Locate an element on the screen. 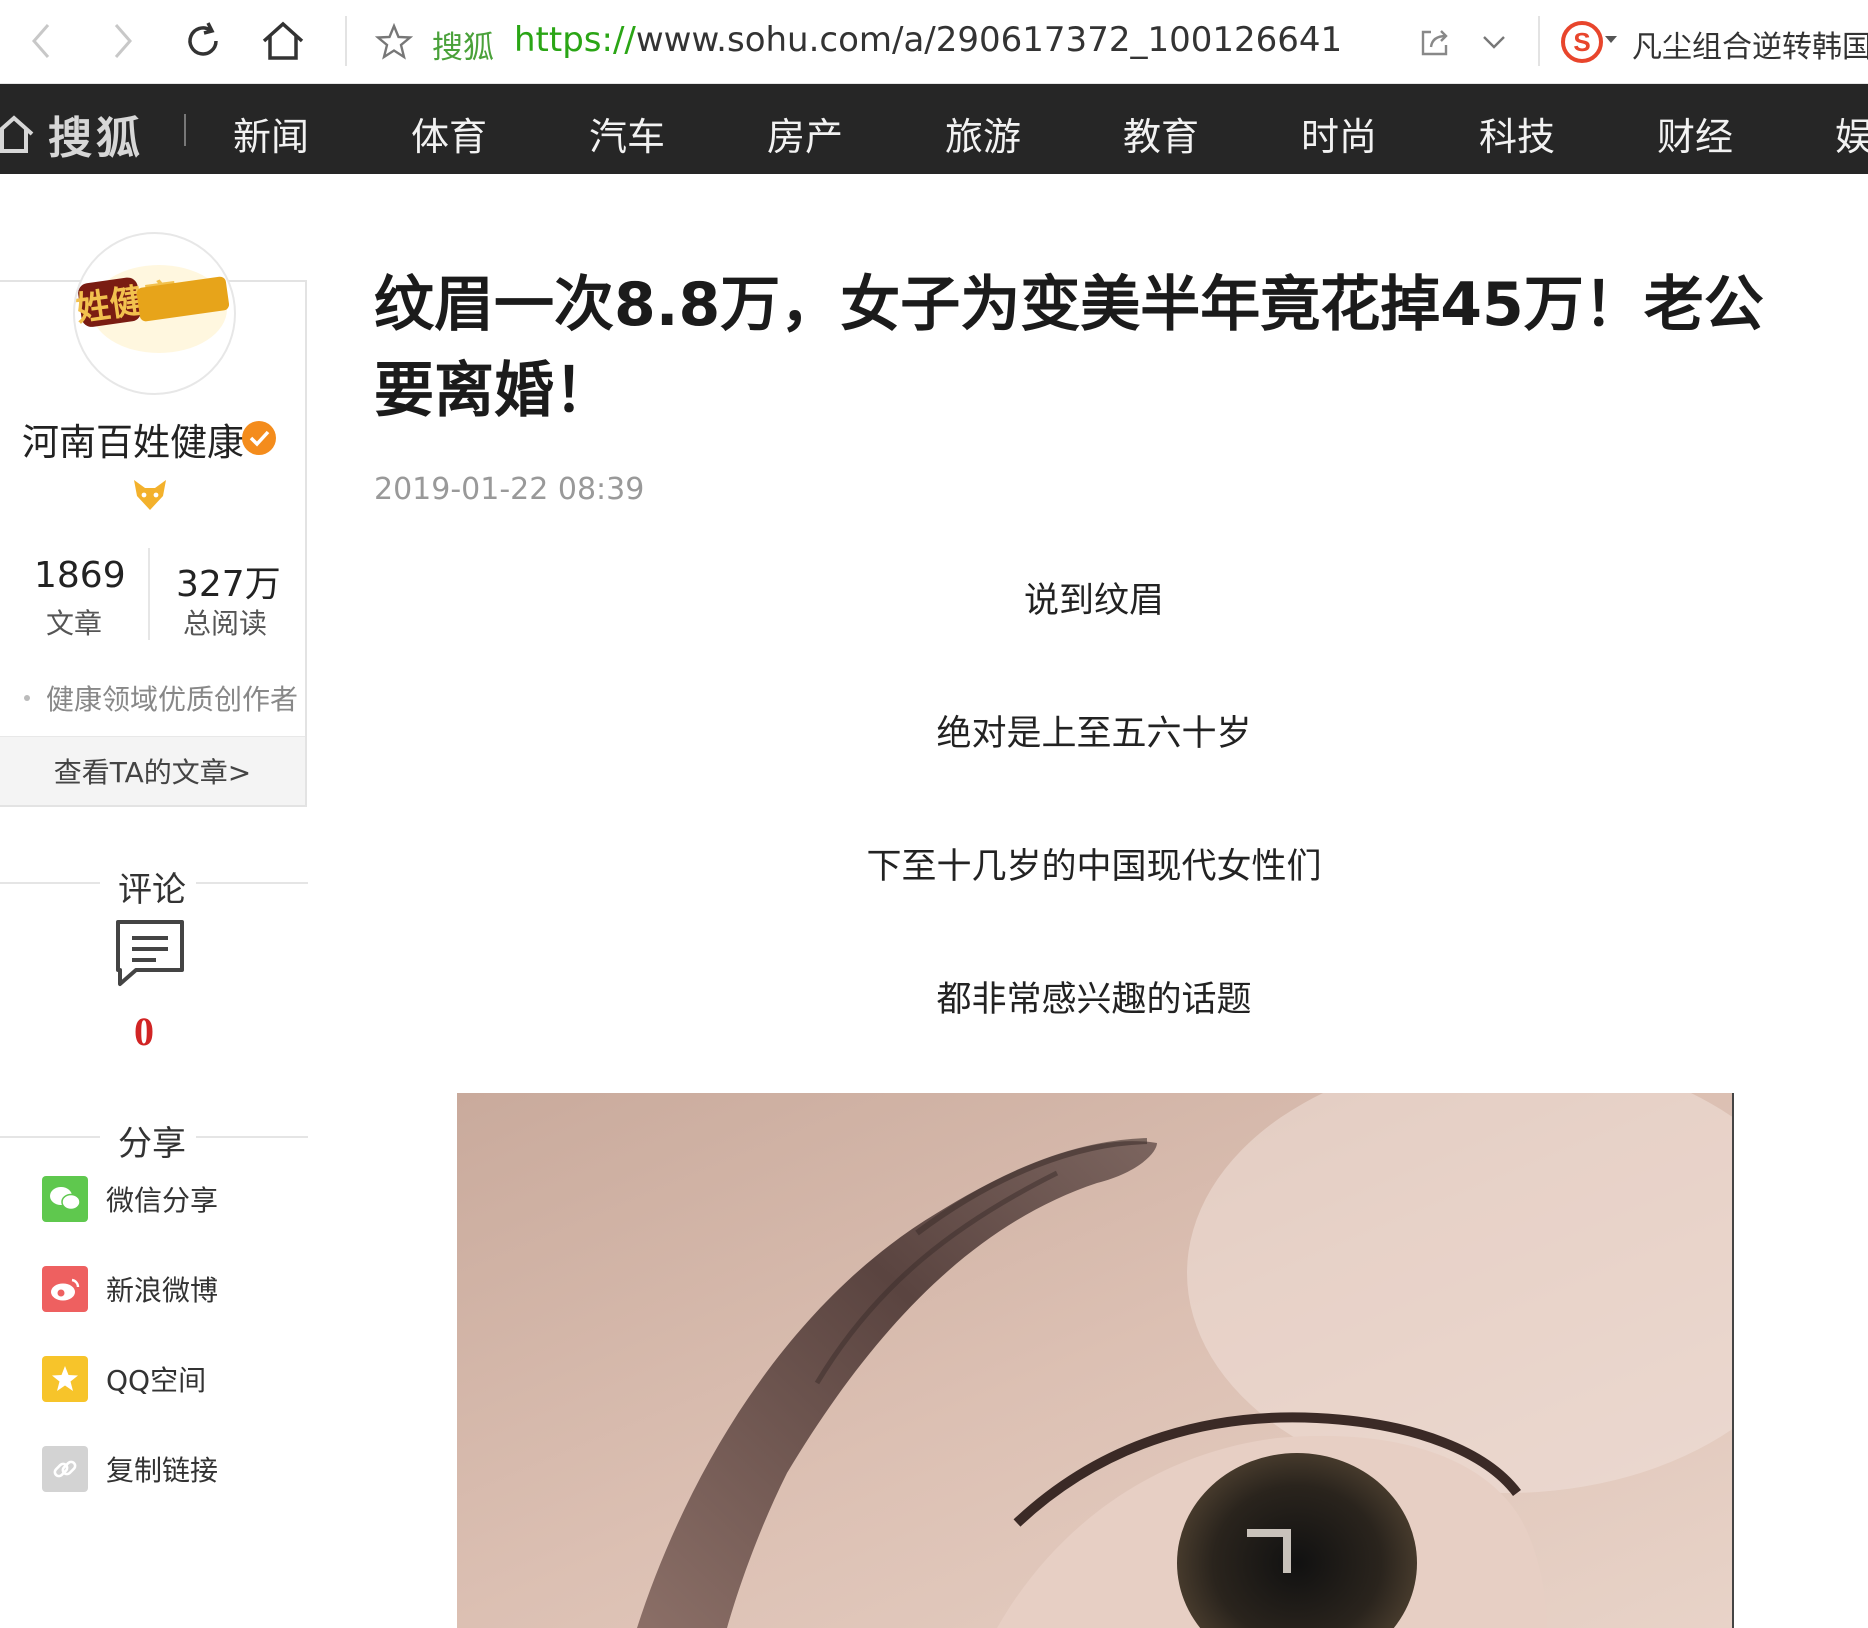  copy-link: 复制链接 is located at coordinates (130, 1469).